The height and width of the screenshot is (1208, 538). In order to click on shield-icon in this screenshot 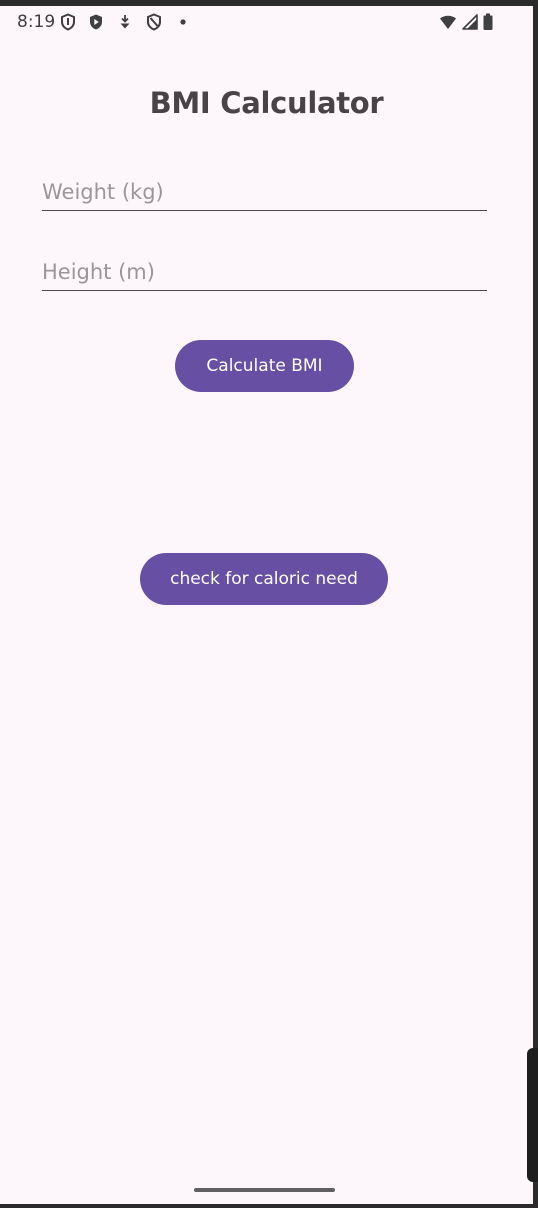, I will do `click(68, 22)`.